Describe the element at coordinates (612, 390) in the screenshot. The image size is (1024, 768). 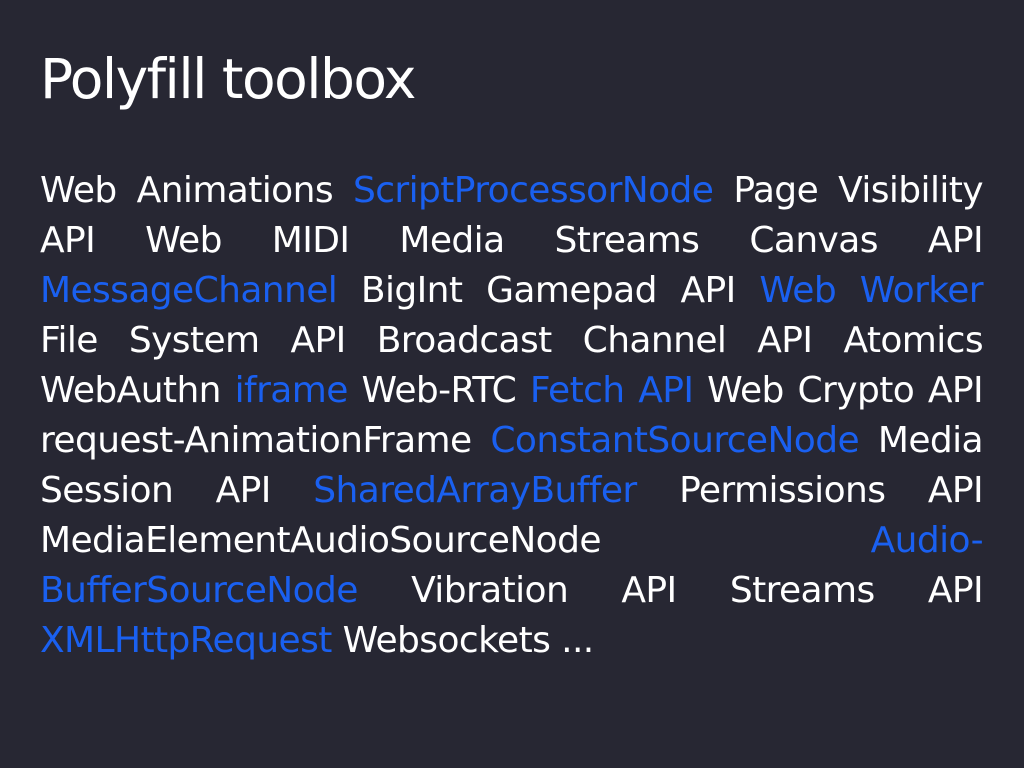
I see `api-link: Fetch API` at that location.